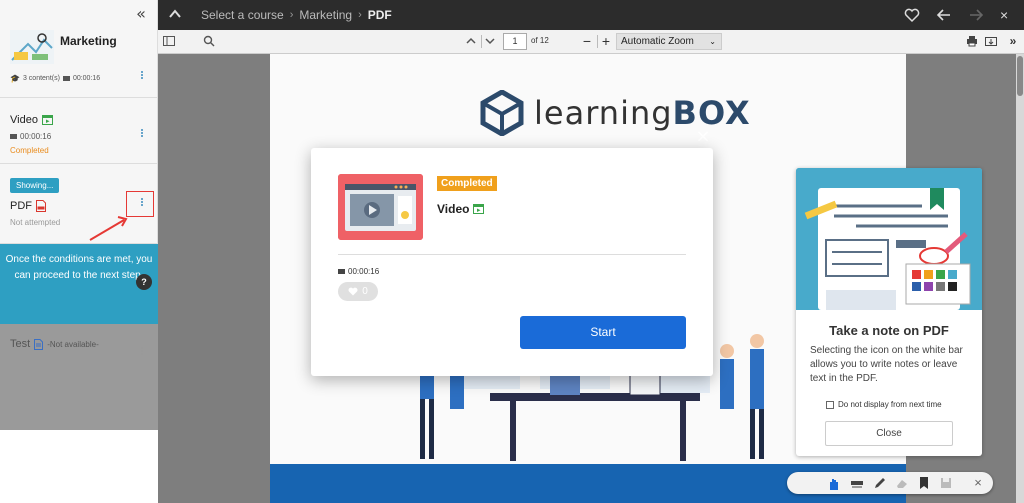 The width and height of the screenshot is (1024, 503). Describe the element at coordinates (380, 207) in the screenshot. I see `video-thumbnail-icon` at that location.